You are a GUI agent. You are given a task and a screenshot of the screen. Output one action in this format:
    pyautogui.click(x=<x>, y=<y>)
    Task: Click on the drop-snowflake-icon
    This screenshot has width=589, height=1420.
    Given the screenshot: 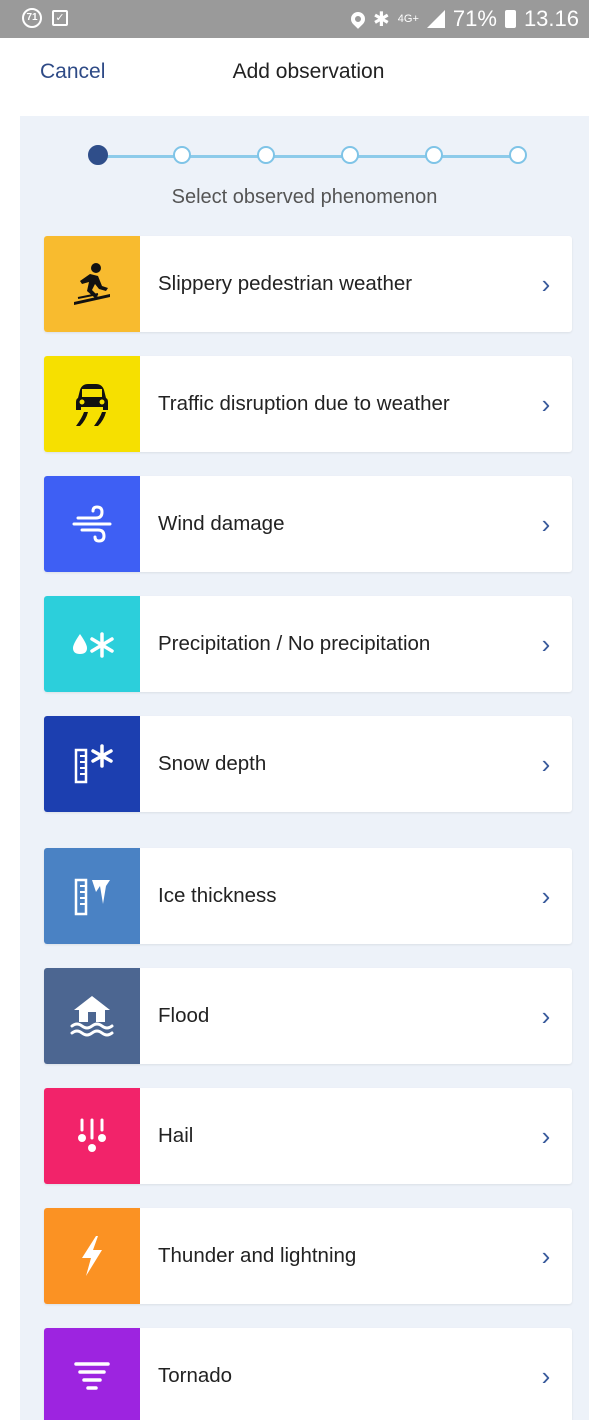 What is the action you would take?
    pyautogui.click(x=93, y=645)
    